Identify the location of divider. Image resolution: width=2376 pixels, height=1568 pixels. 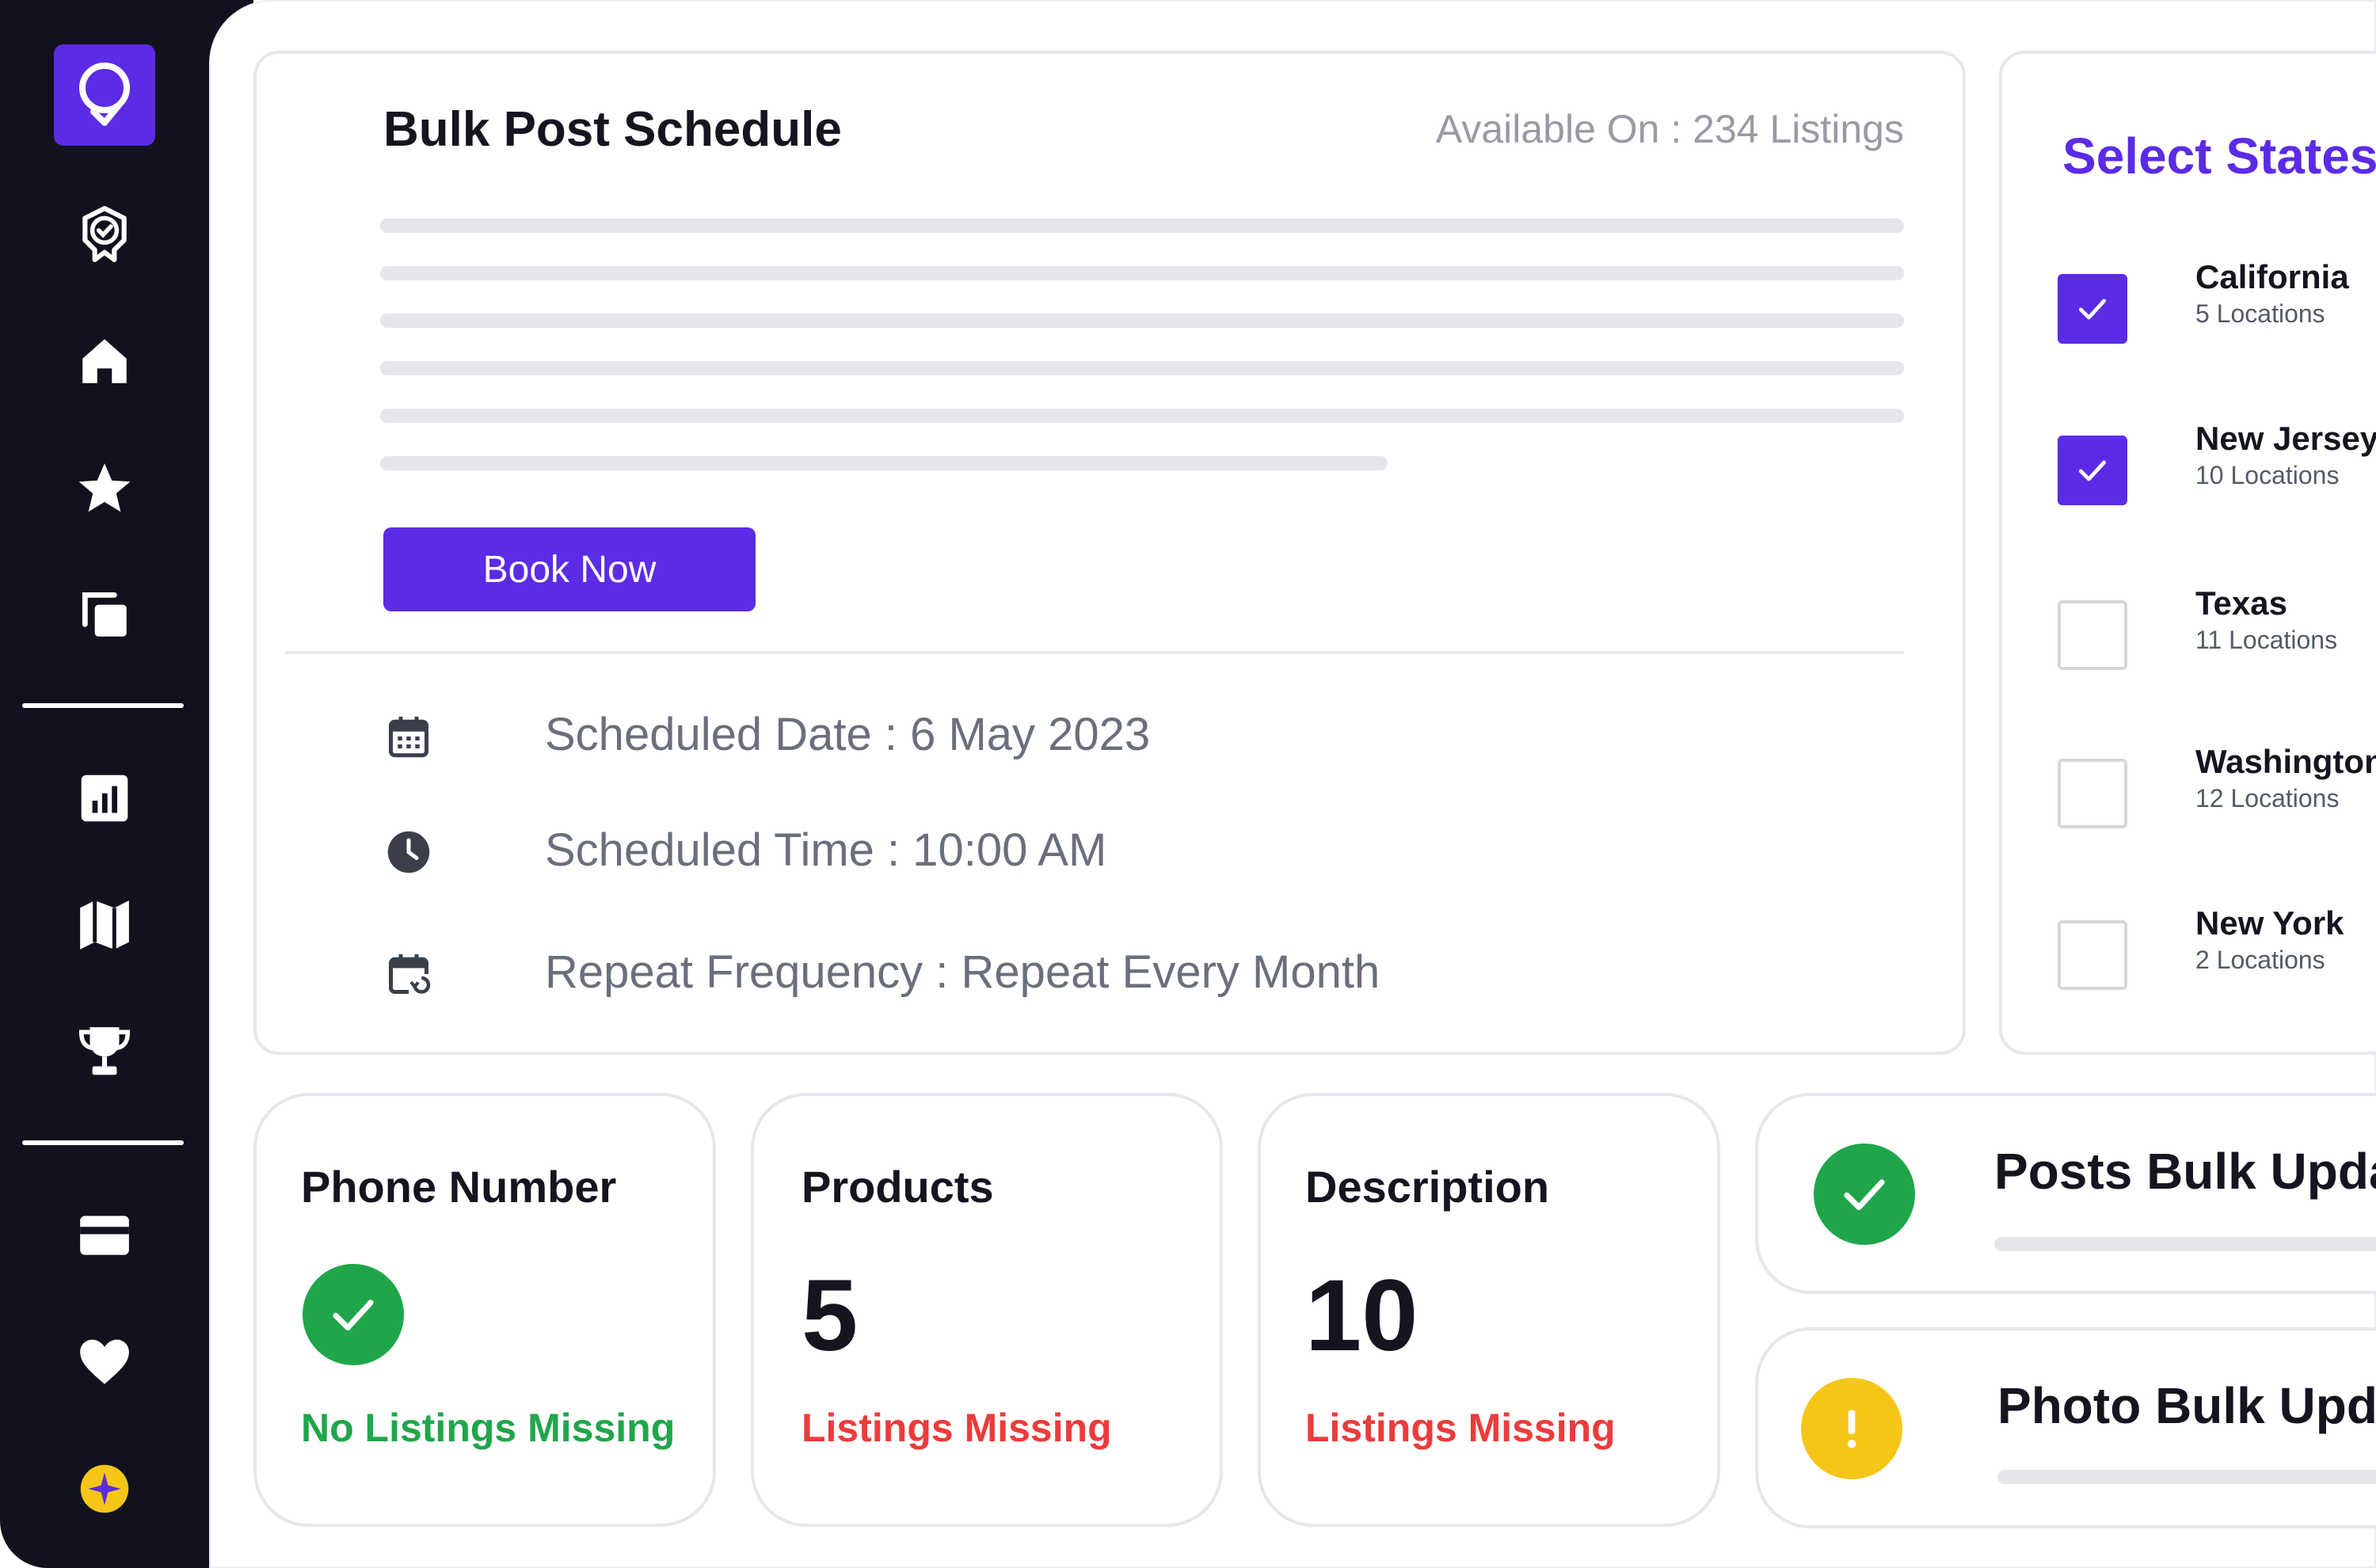
(1094, 652).